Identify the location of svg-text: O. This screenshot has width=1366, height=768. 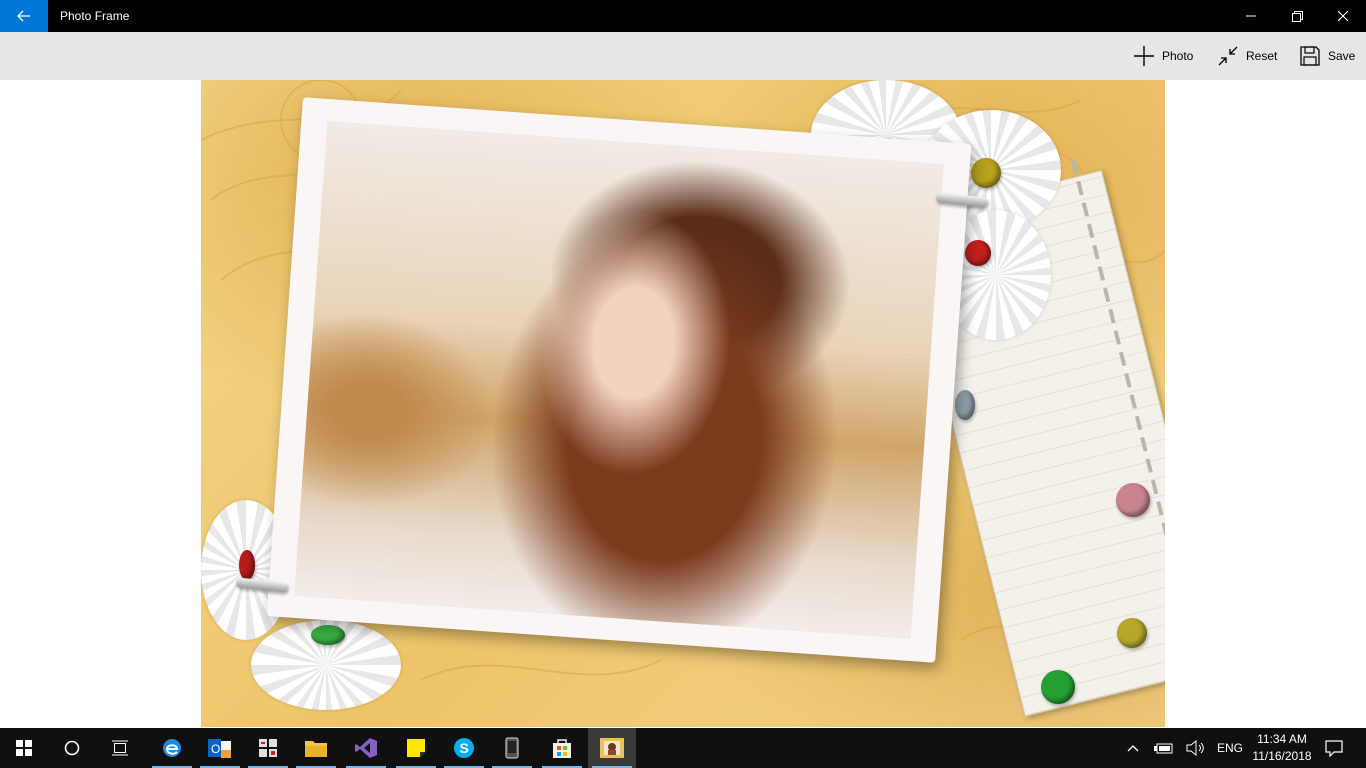
(215, 749).